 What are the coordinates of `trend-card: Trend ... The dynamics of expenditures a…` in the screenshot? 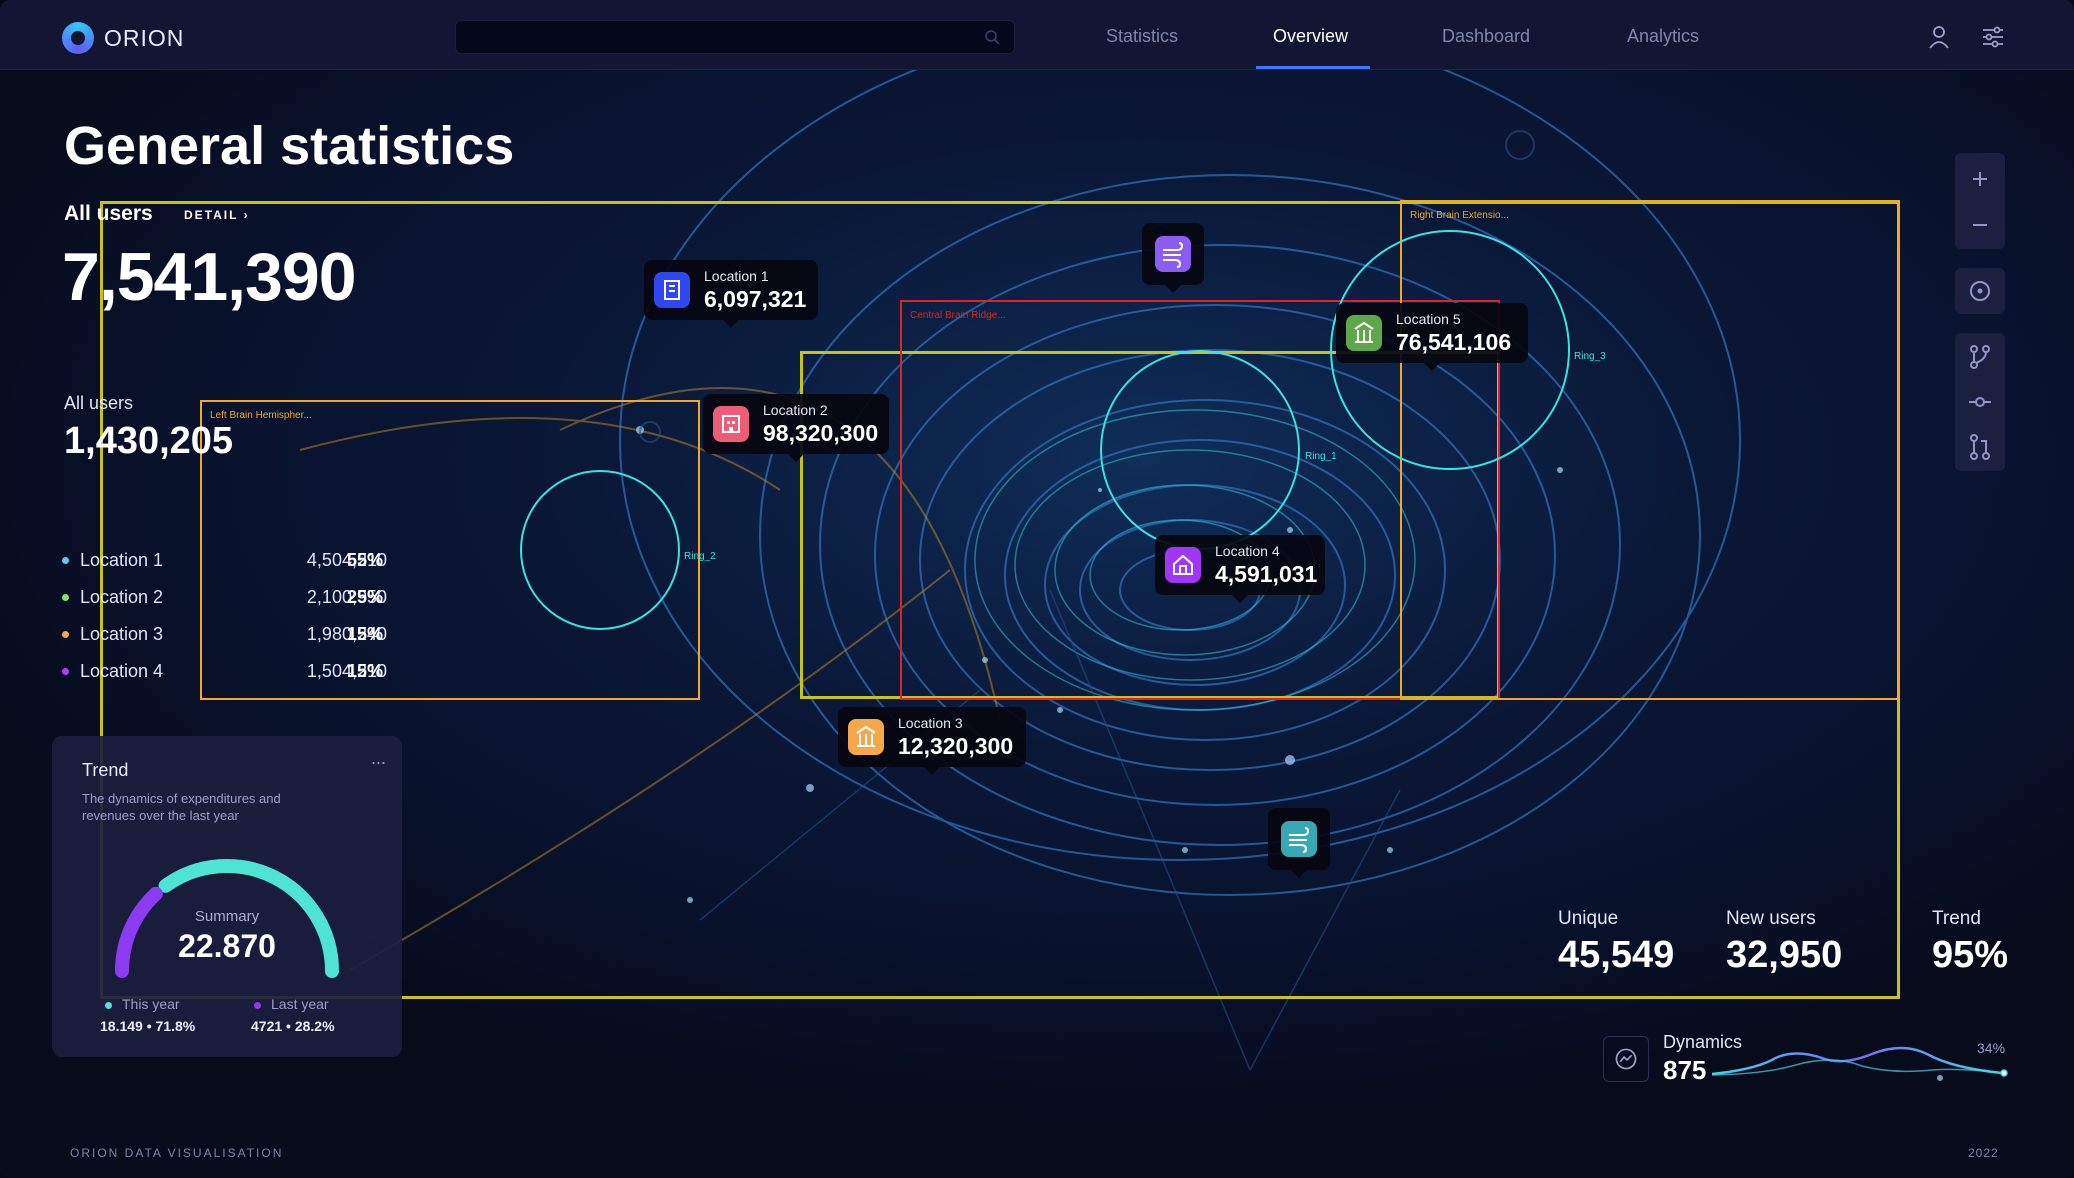 It's located at (227, 896).